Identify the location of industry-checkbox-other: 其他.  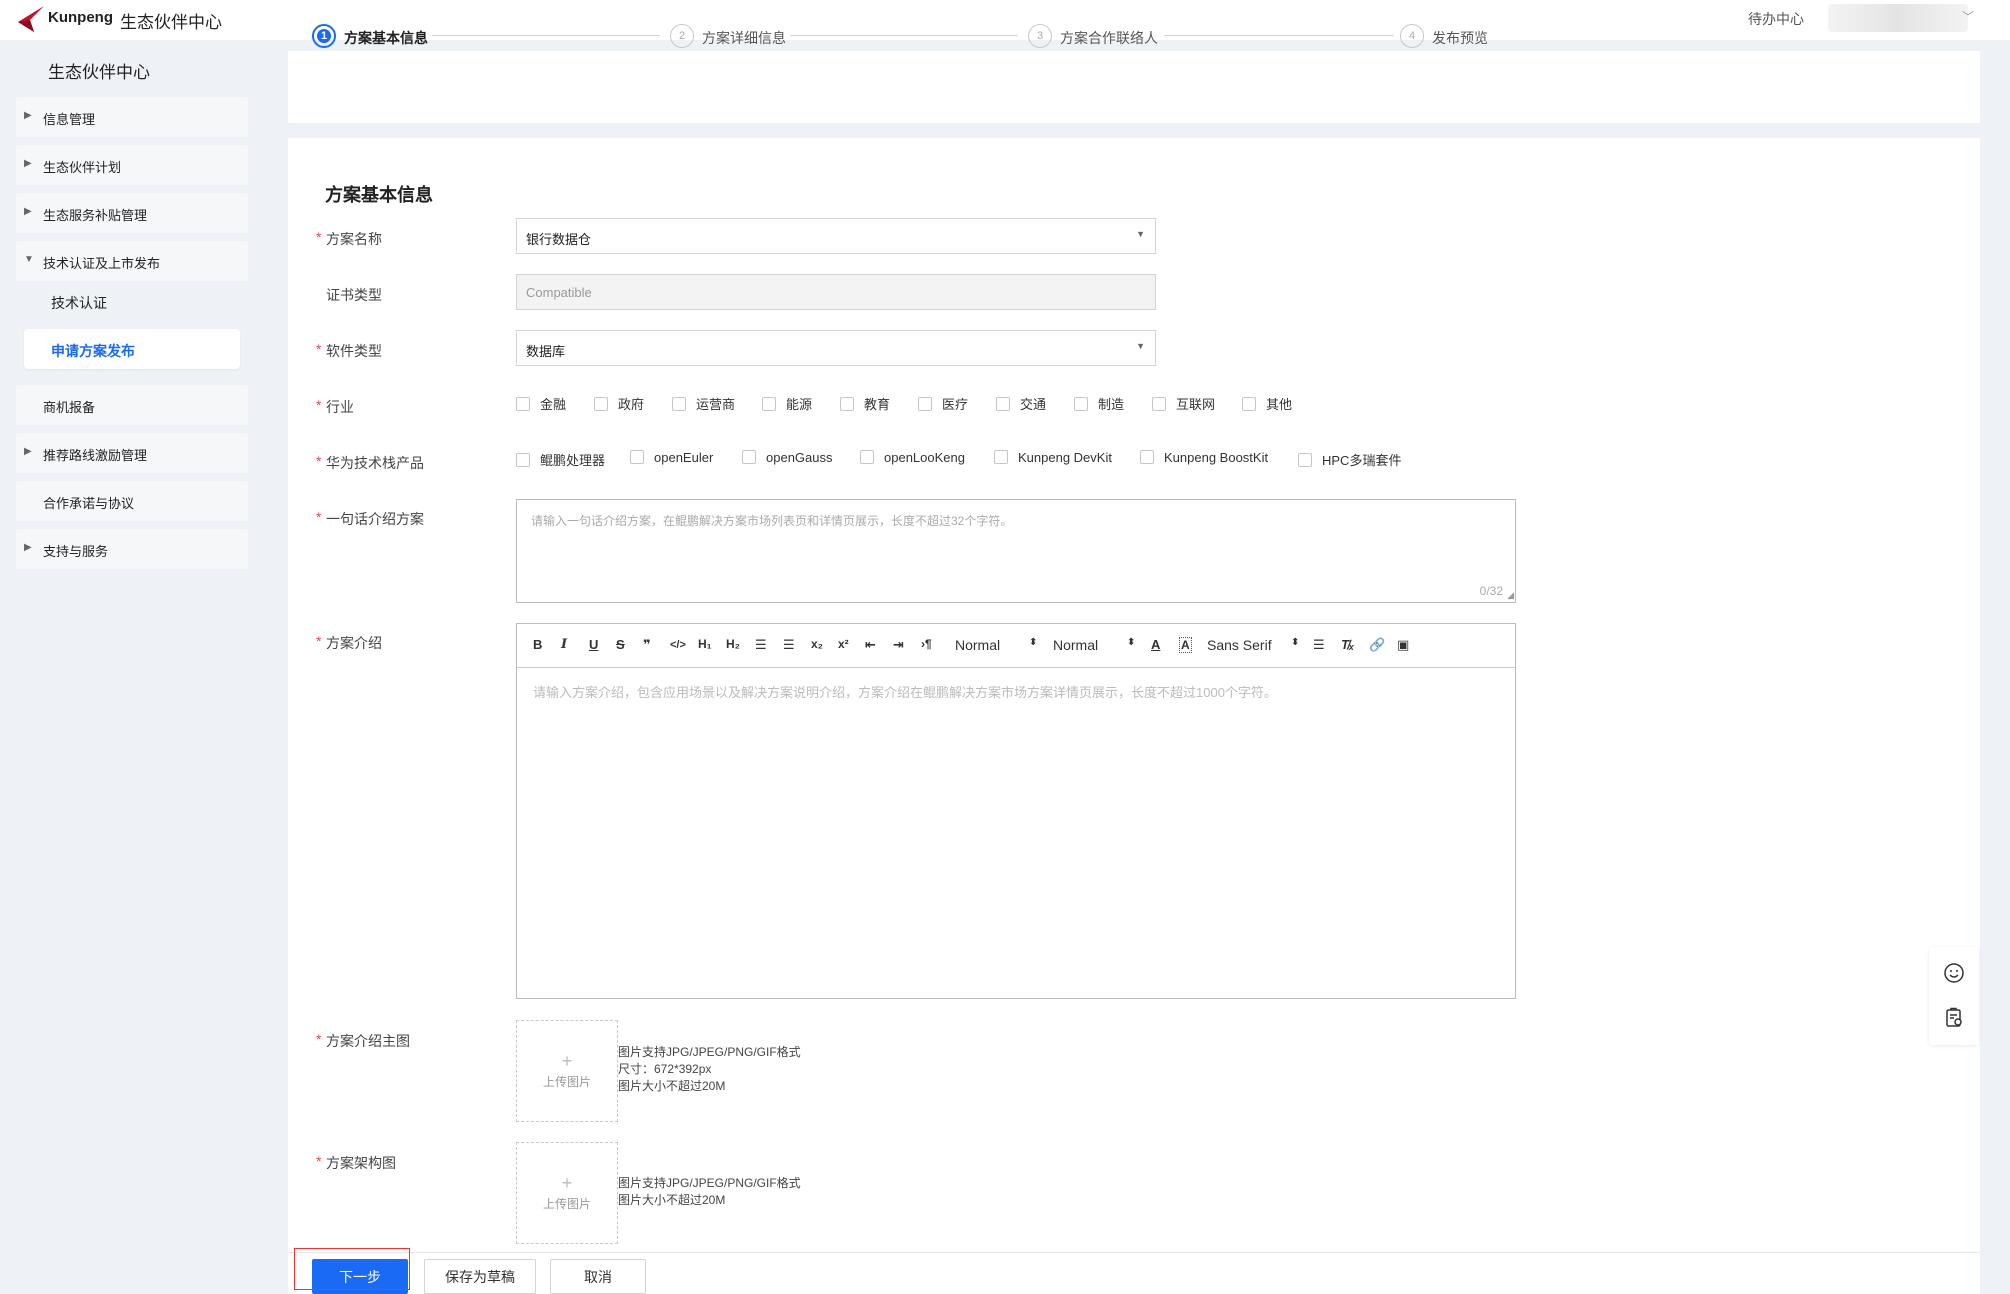
(1267, 403).